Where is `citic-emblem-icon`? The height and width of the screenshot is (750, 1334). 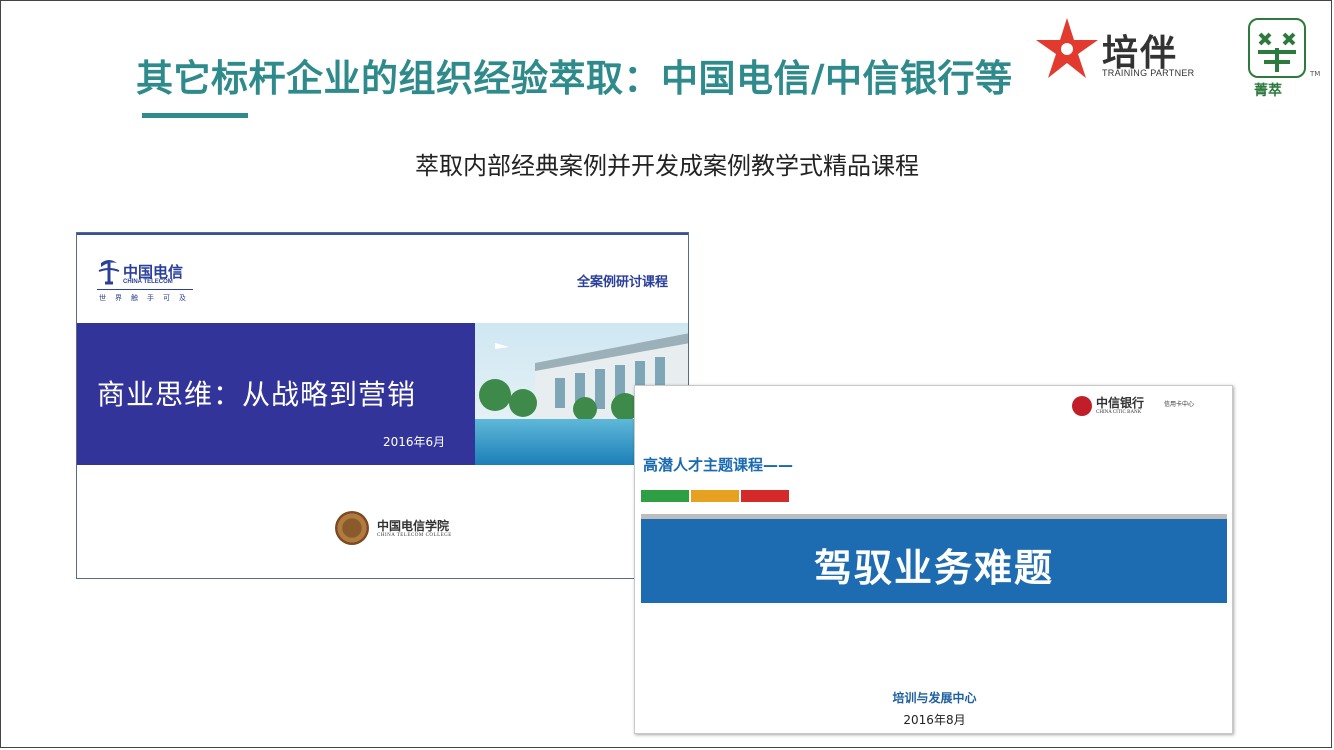 citic-emblem-icon is located at coordinates (1082, 406).